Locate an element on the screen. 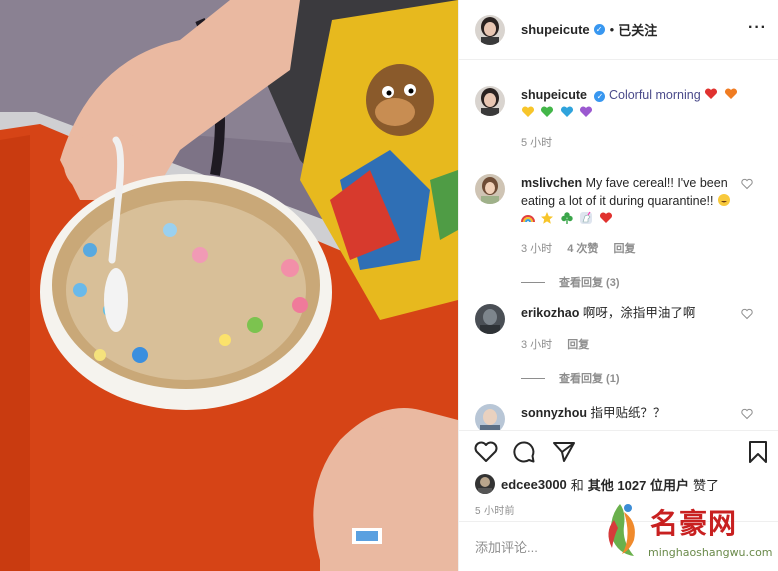 The width and height of the screenshot is (778, 571). watermark-title: 名豪网 is located at coordinates (694, 523).